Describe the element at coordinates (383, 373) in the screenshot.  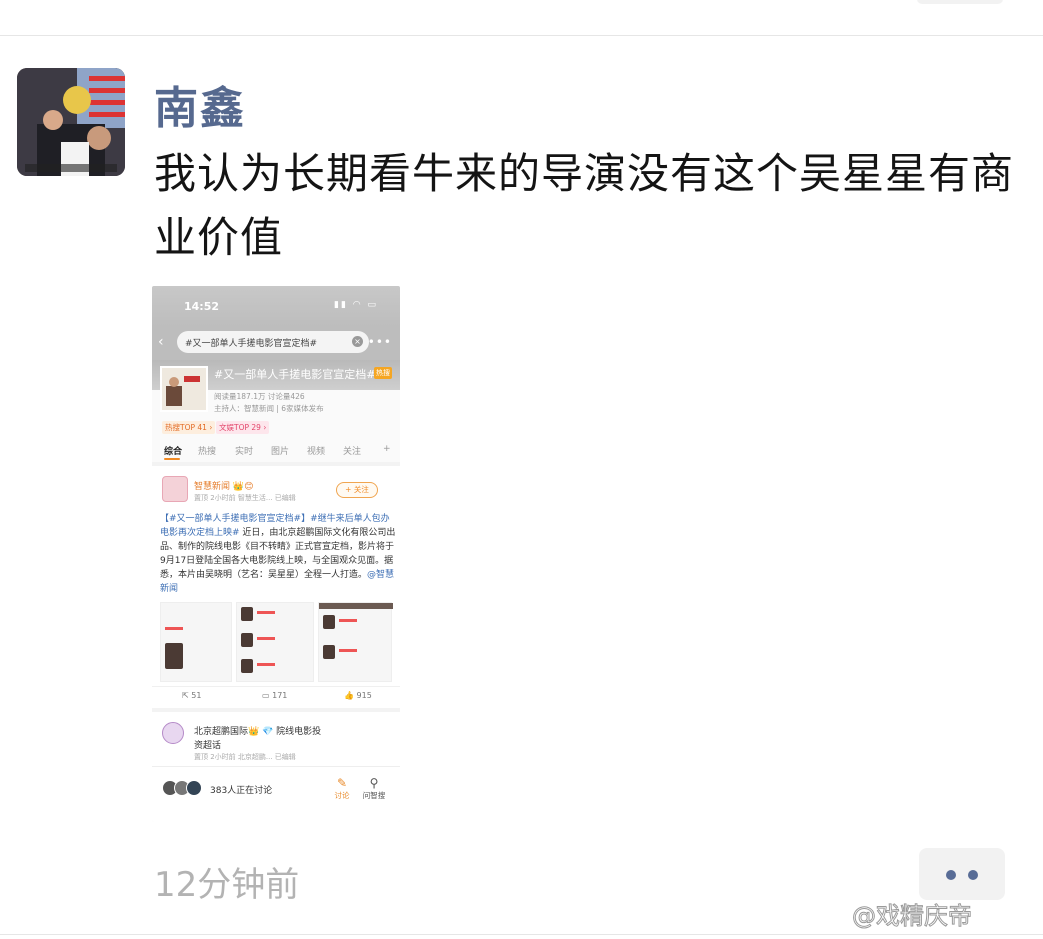
I see `hot-badge: 热搜` at that location.